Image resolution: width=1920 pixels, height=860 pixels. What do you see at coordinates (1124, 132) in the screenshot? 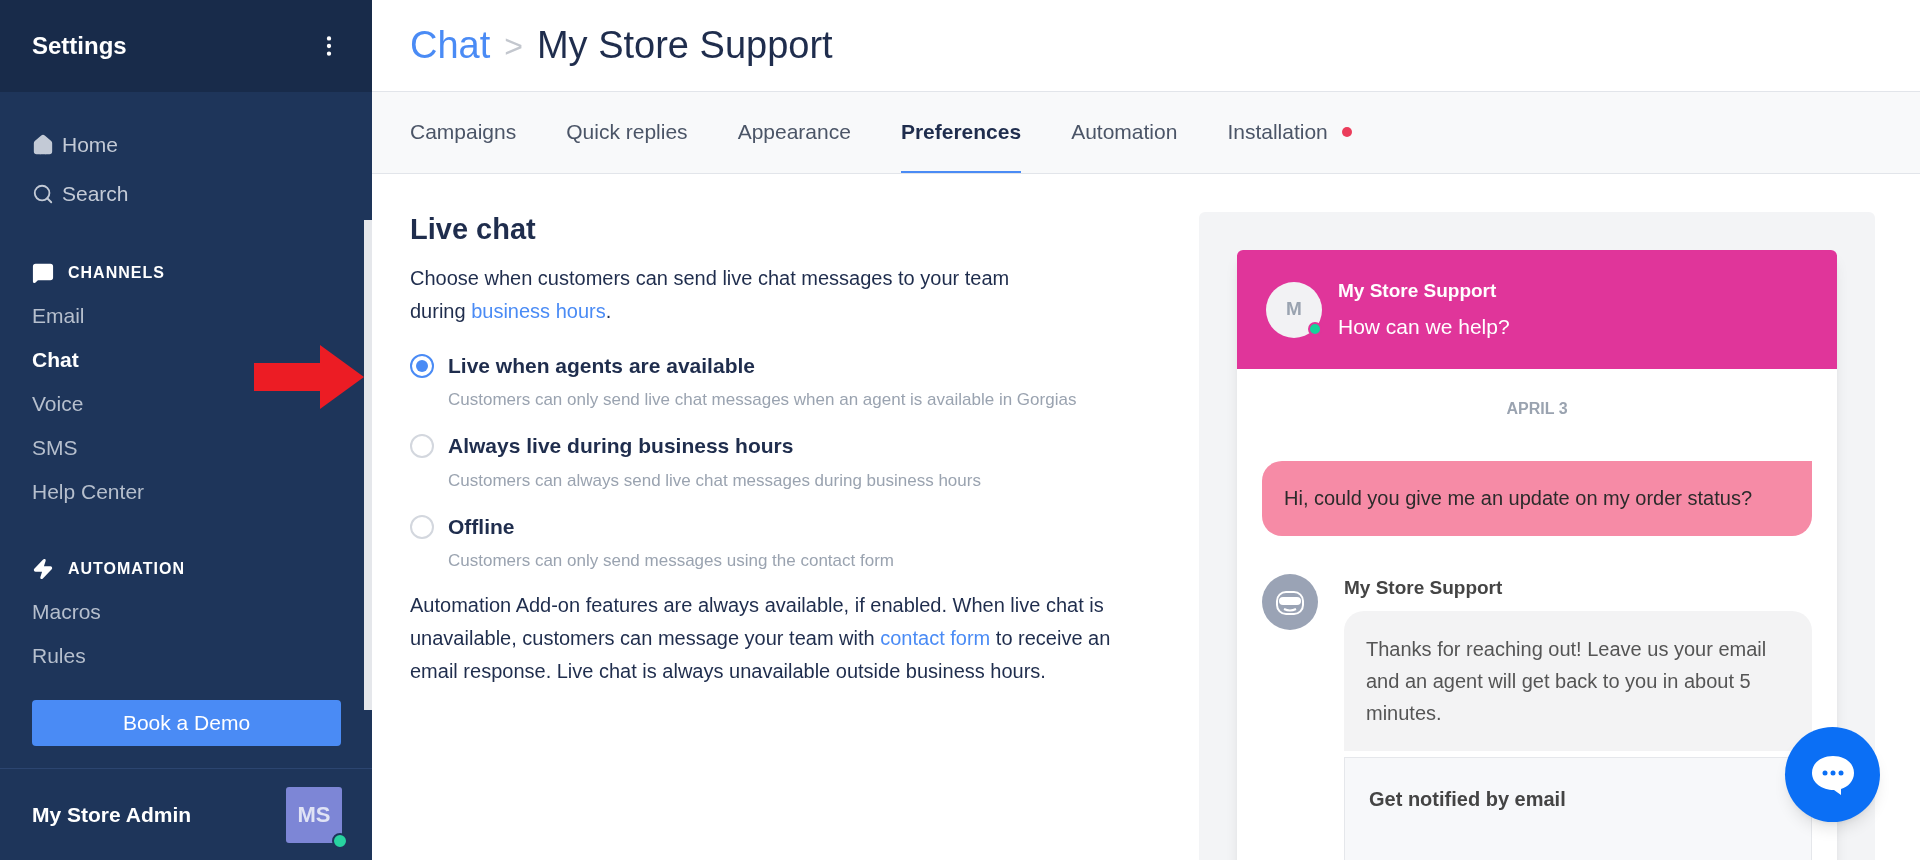
I see `tab: Automation` at bounding box center [1124, 132].